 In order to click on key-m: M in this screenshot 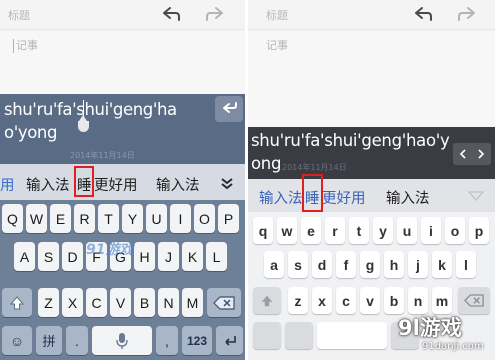, I will do `click(192, 302)`.